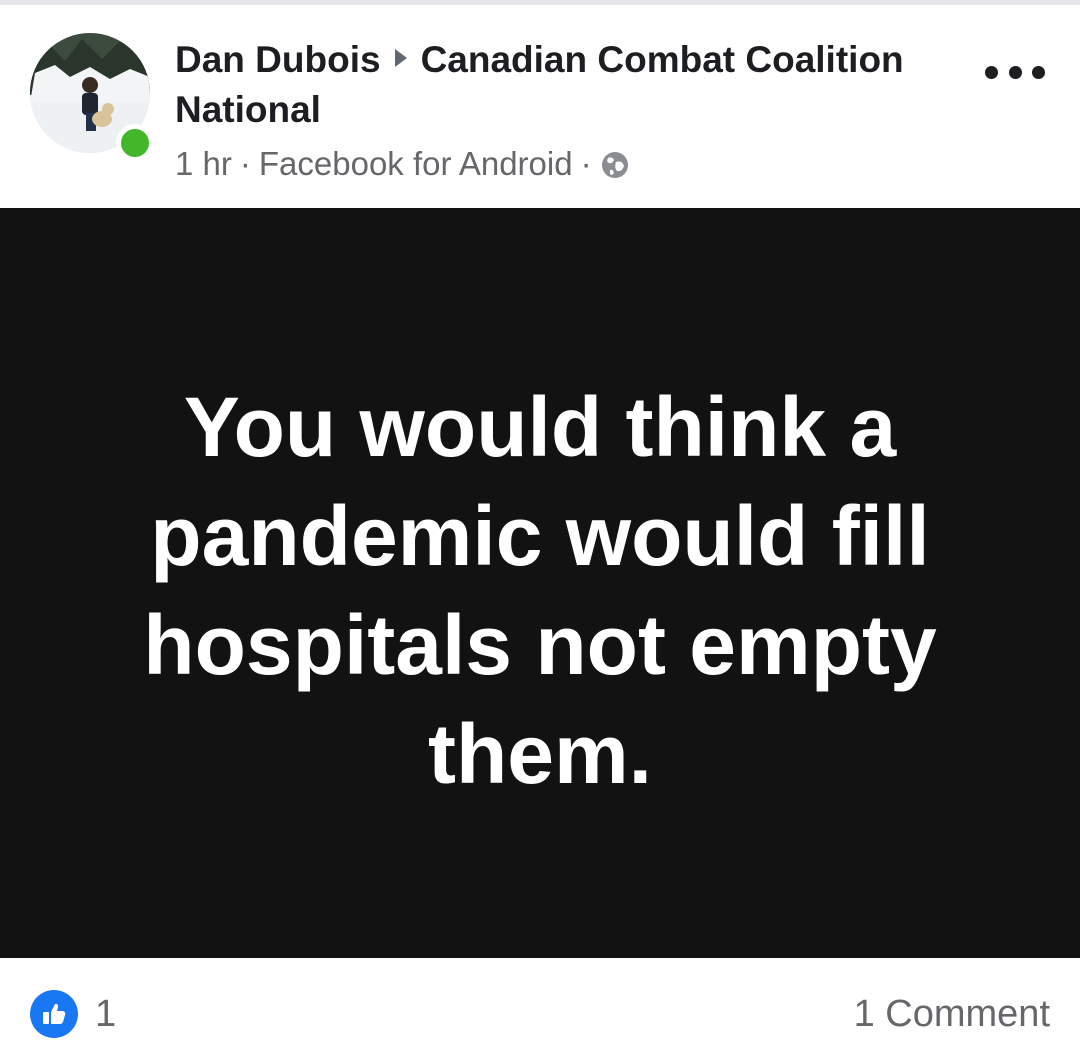 This screenshot has width=1080, height=1060. I want to click on globe-icon, so click(614, 165).